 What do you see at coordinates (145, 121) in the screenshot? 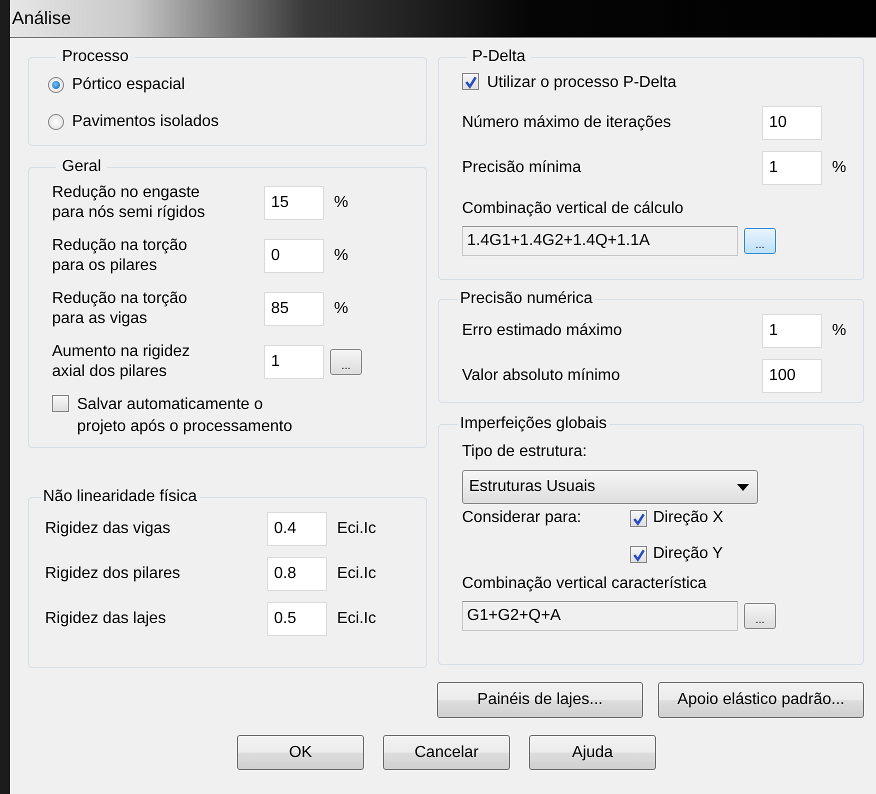
I see `radio-label: Pavimentos isolados` at bounding box center [145, 121].